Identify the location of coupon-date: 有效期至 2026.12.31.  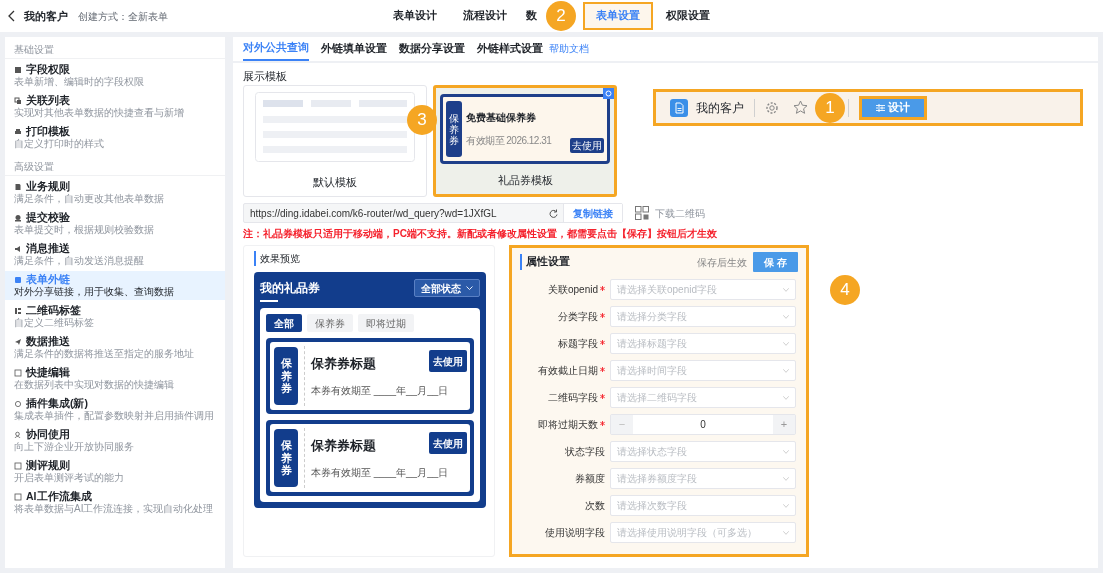
(509, 141).